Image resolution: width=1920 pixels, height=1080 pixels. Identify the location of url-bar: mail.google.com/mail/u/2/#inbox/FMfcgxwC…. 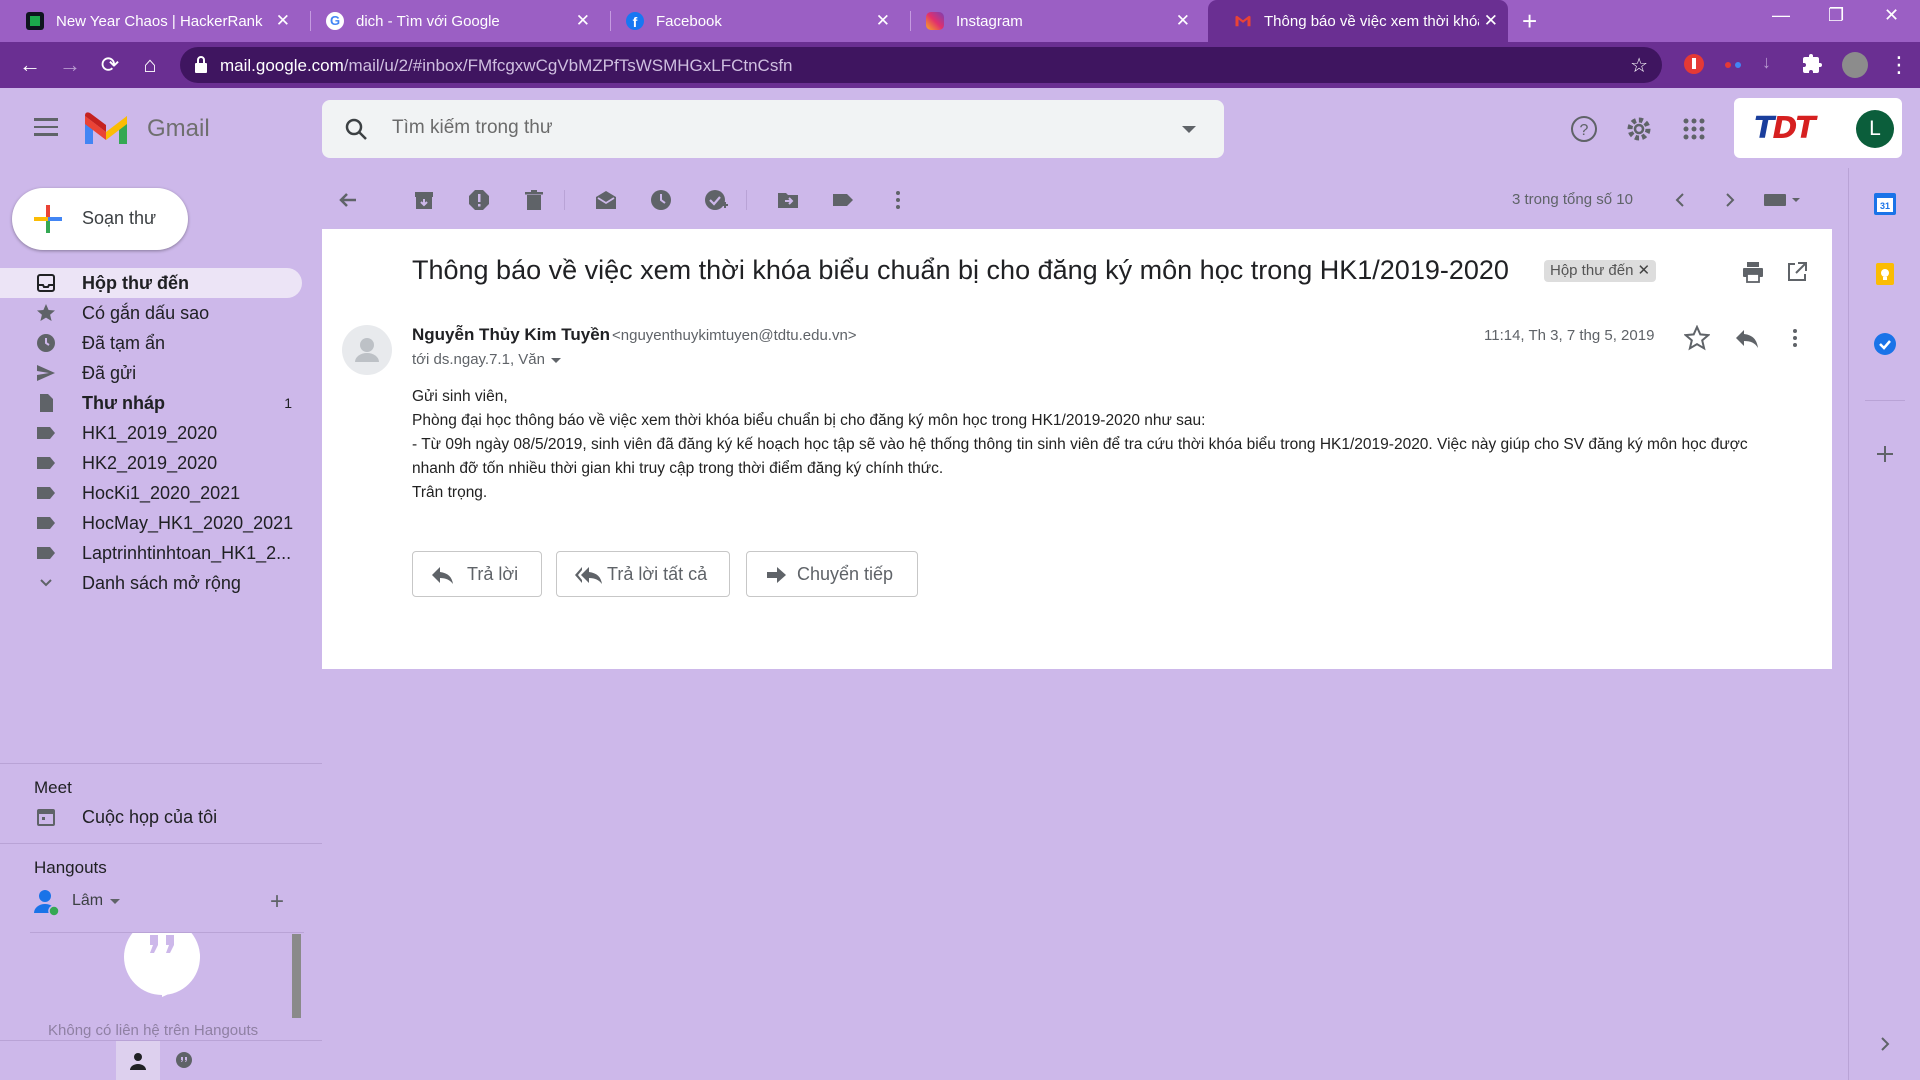
(921, 65).